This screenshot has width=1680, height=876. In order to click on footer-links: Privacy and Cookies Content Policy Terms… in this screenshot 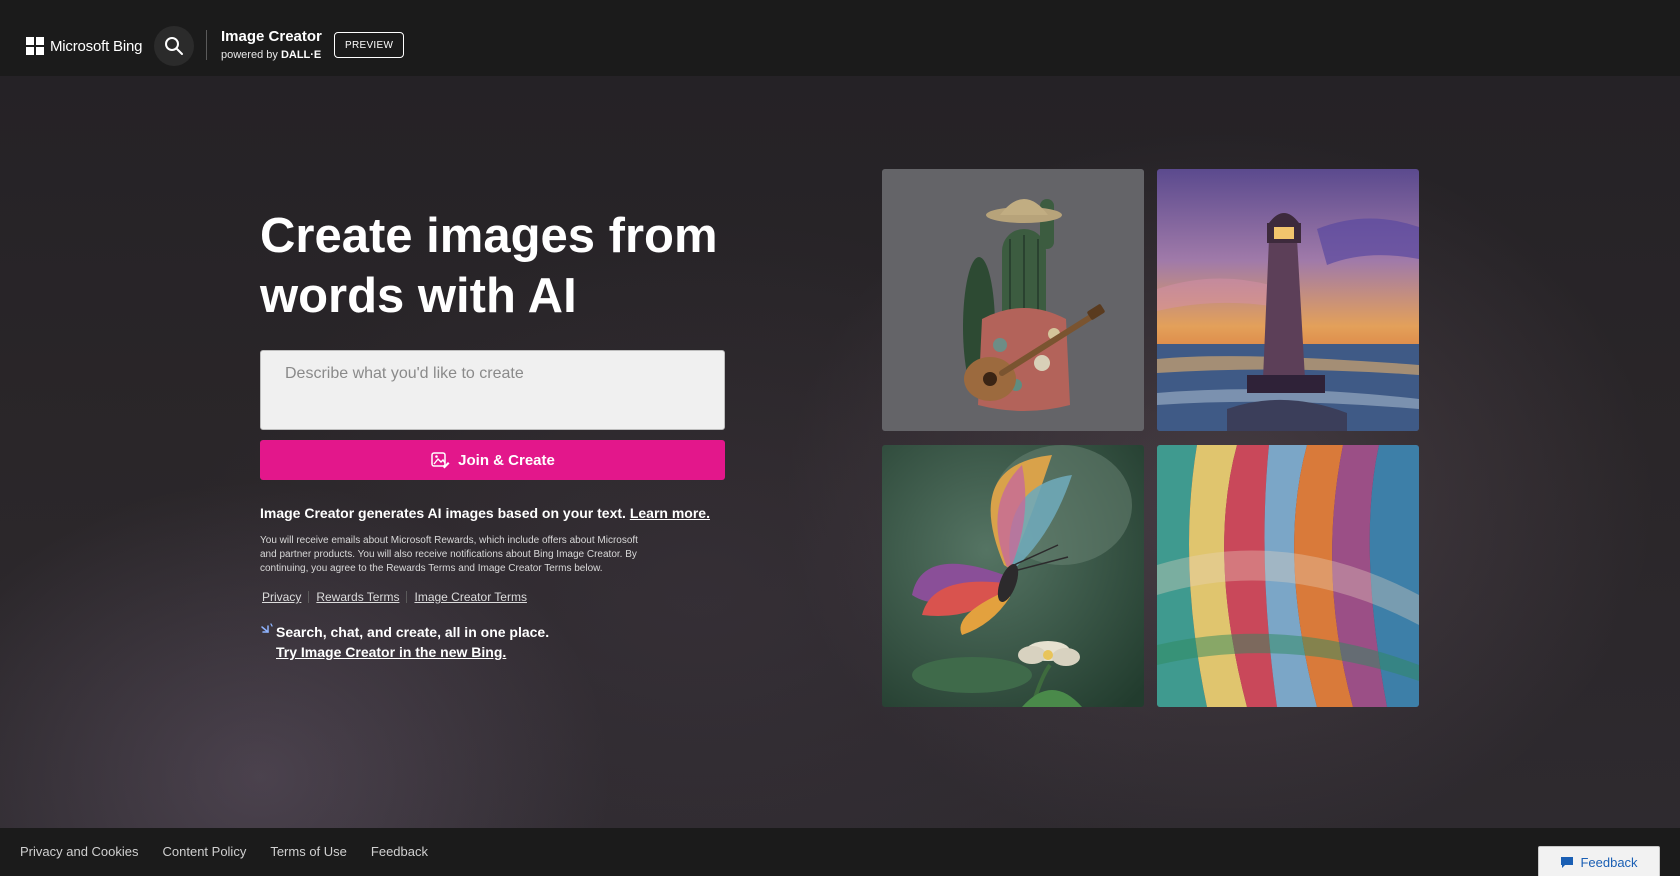, I will do `click(236, 851)`.